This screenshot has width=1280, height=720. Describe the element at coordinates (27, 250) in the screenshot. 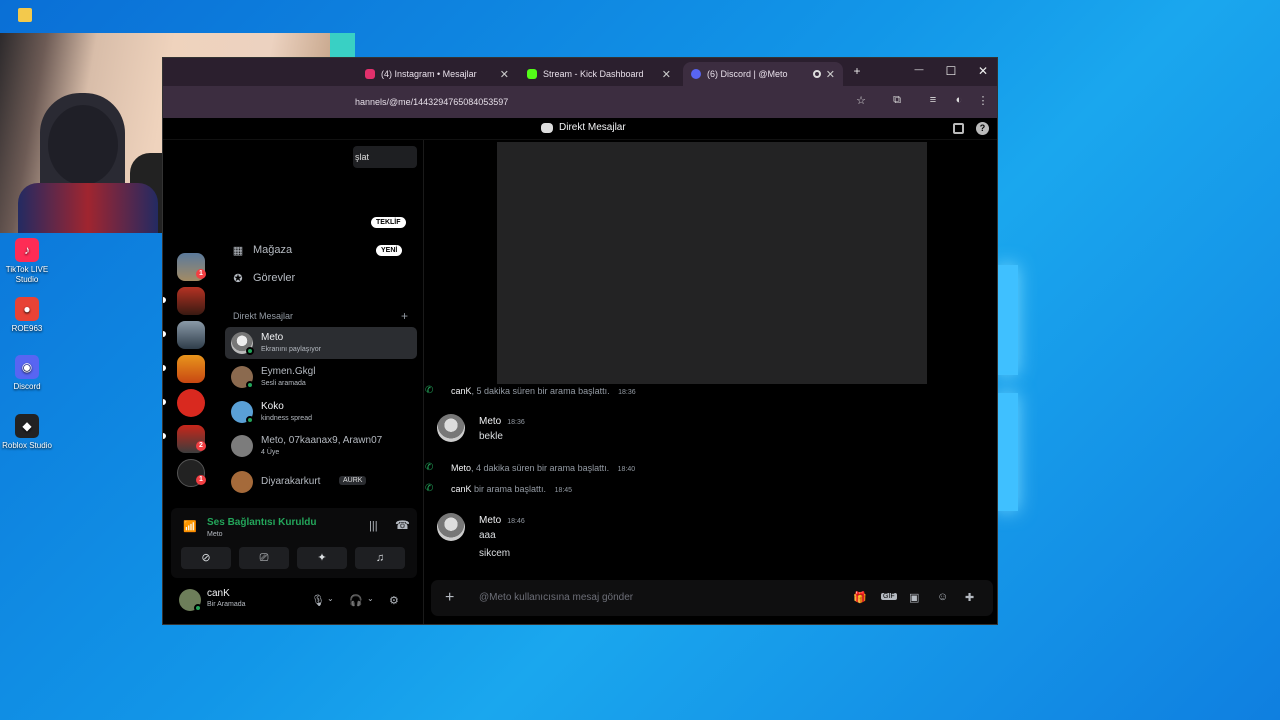

I see `app-icon: ♪` at that location.